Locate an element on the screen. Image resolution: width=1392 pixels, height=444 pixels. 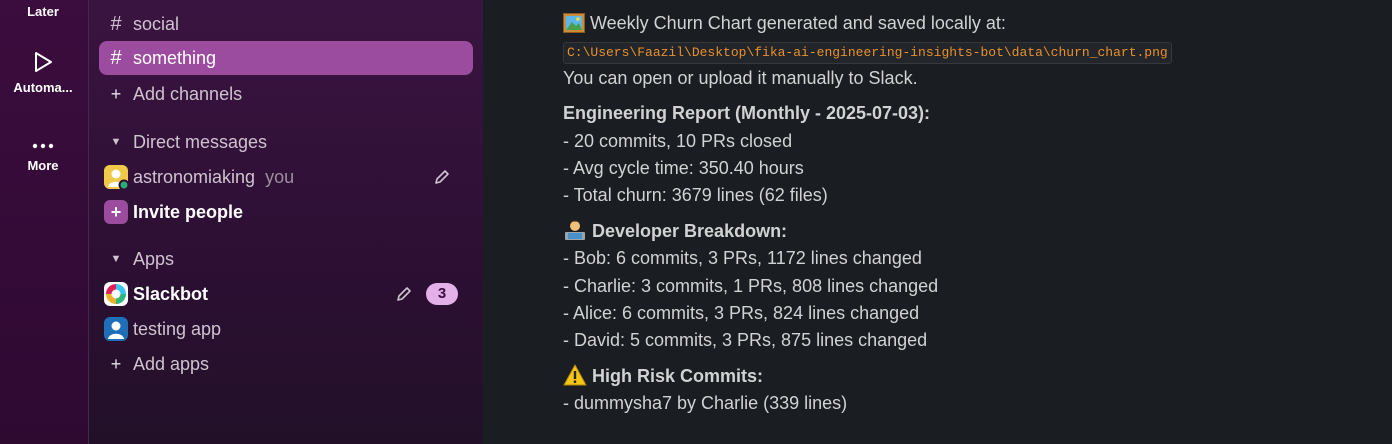
channel-name: something is located at coordinates (175, 57).